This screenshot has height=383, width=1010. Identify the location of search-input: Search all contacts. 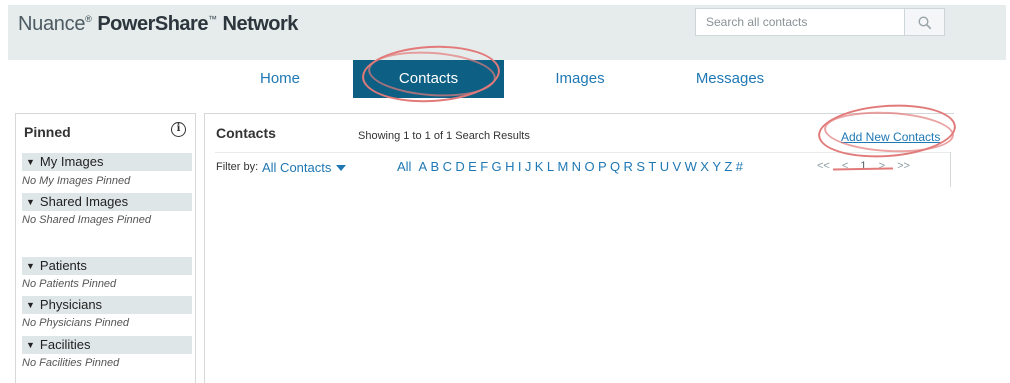
(800, 22).